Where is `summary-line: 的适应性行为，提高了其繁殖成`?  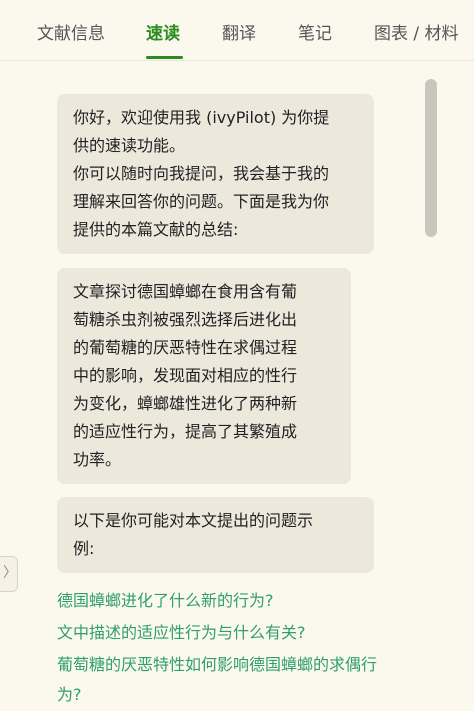
summary-line: 的适应性行为，提高了其繁殖成 is located at coordinates (185, 431).